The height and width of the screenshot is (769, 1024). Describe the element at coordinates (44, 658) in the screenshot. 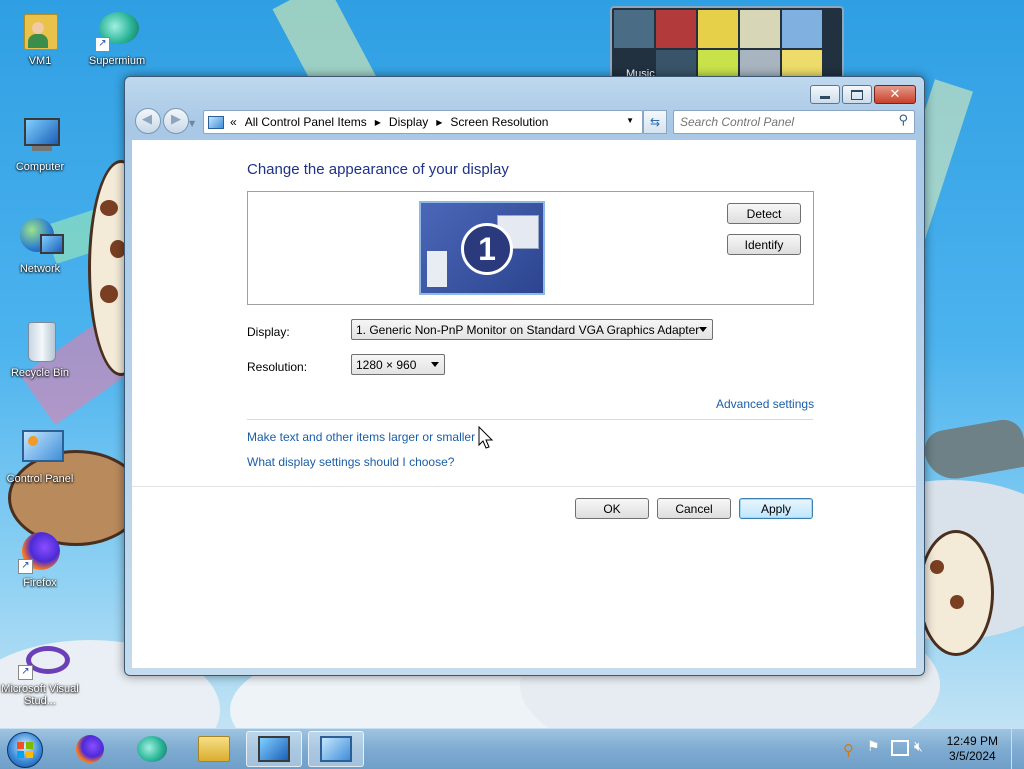

I see `visual-studio-icon: ↗` at that location.